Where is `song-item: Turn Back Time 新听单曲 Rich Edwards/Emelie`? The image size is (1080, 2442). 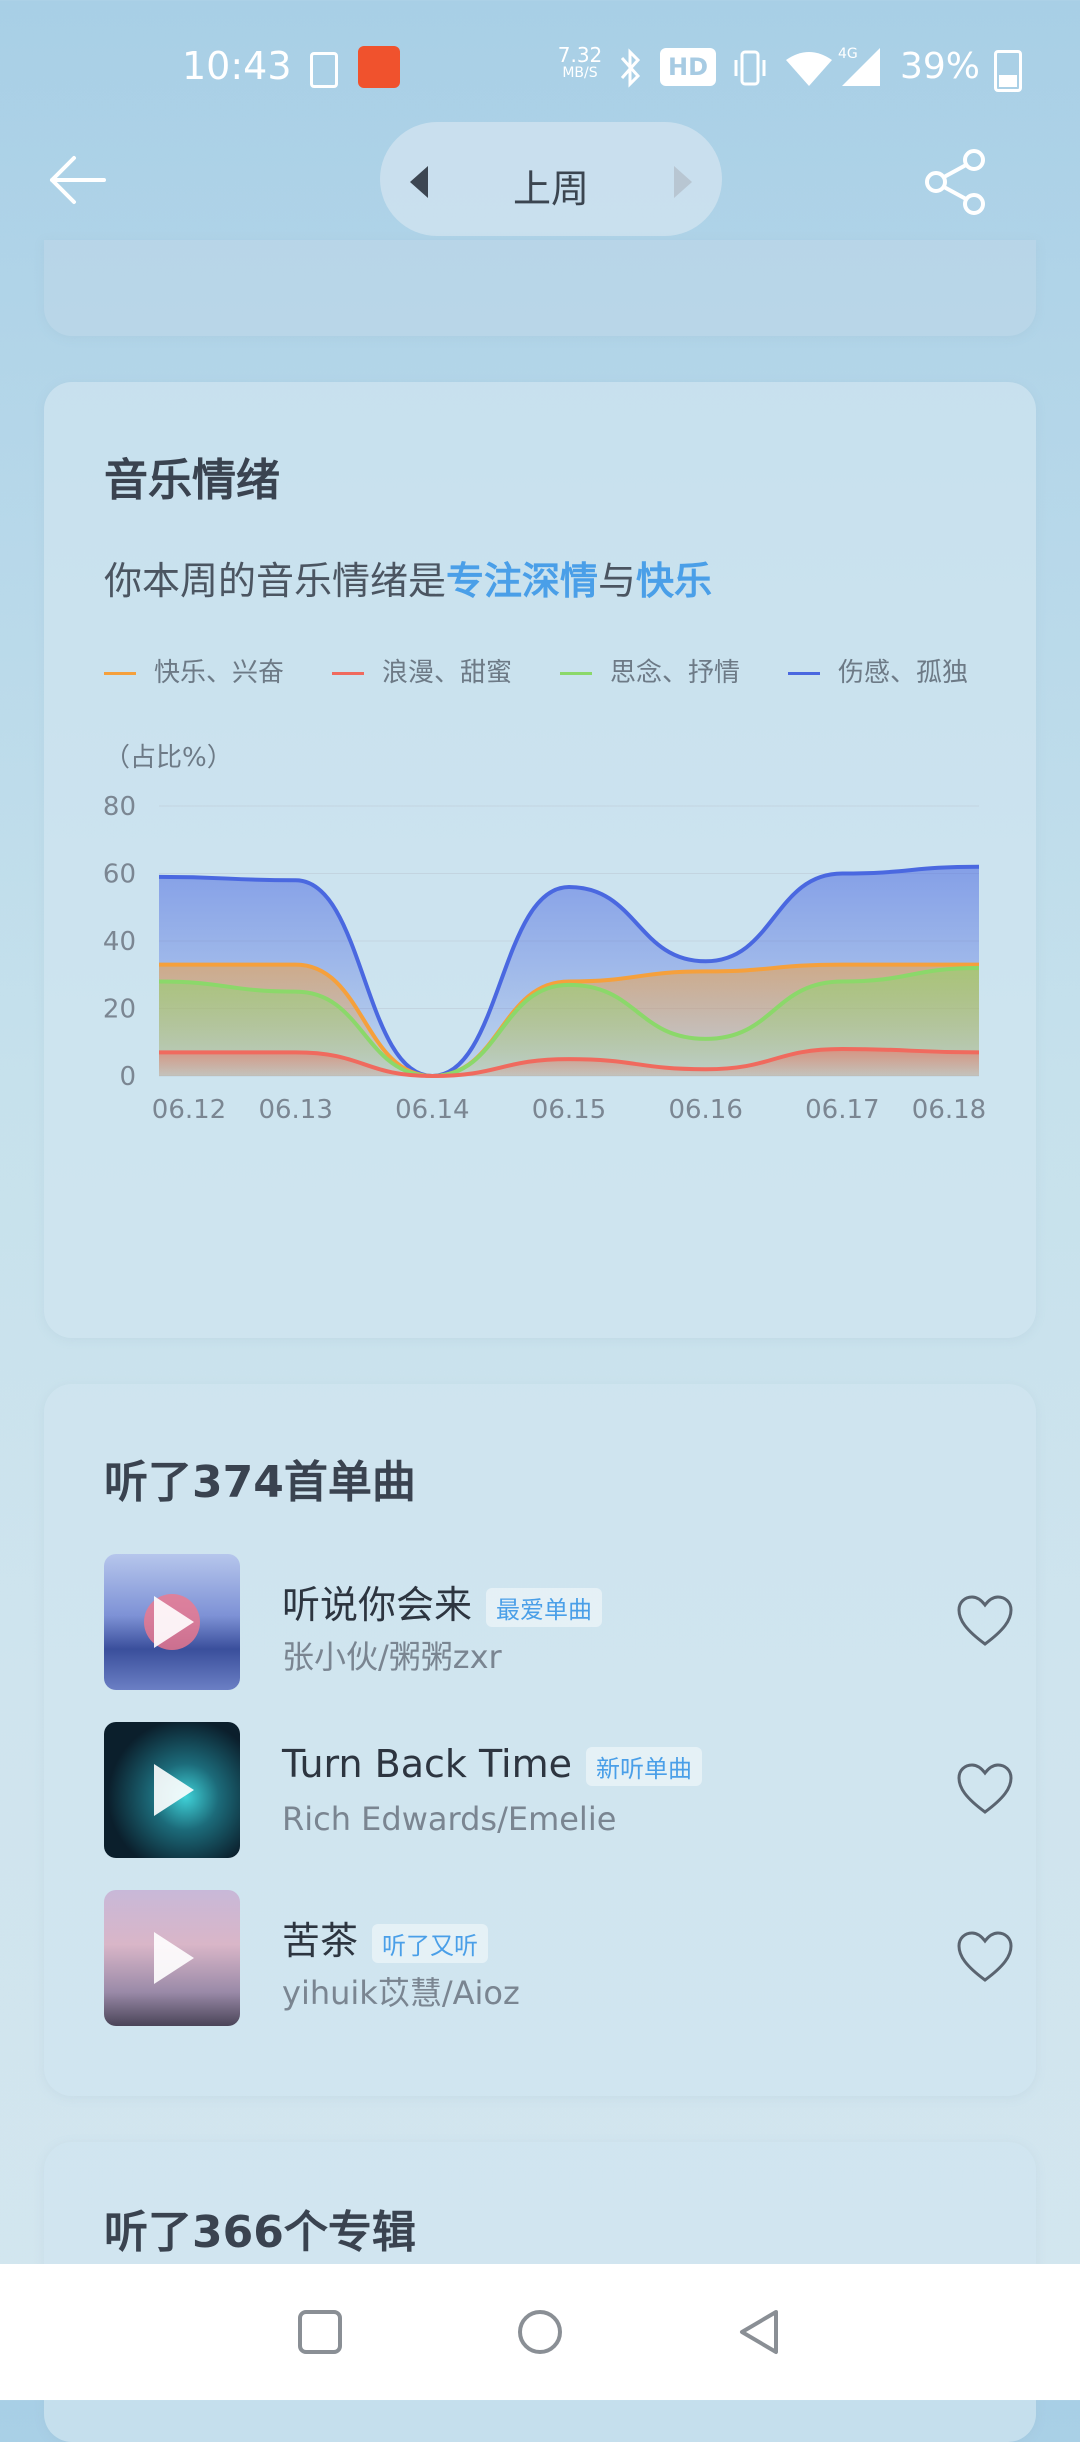 song-item: Turn Back Time 新听单曲 Rich Edwards/Emelie is located at coordinates (558, 1792).